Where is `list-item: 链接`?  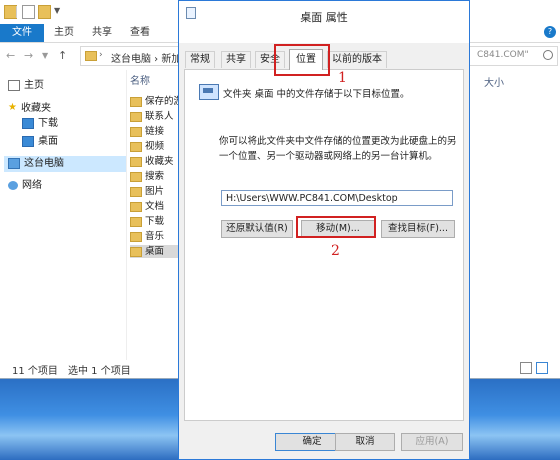
list-item: 链接 is located at coordinates (147, 131).